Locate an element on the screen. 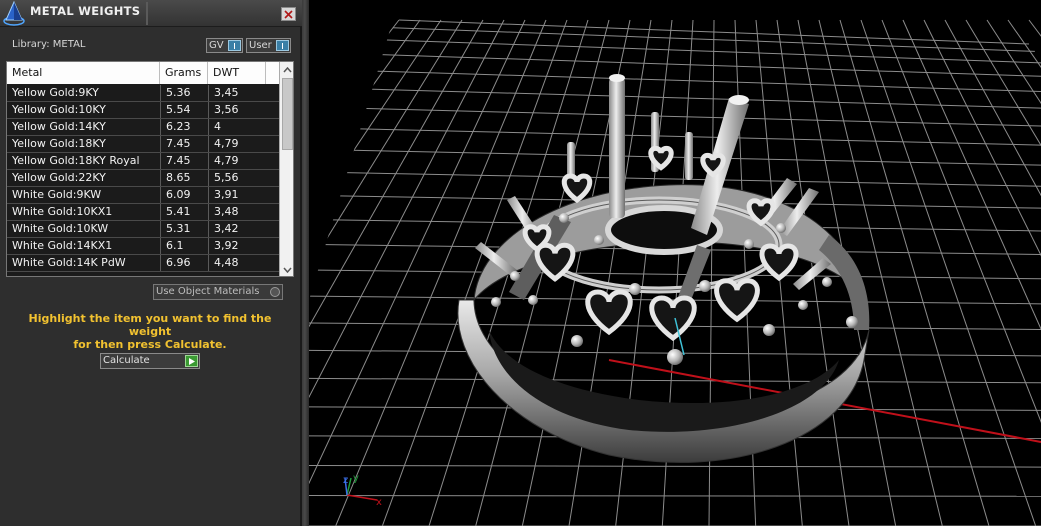 The width and height of the screenshot is (1041, 526). gv-toggle: GV is located at coordinates (224, 45).